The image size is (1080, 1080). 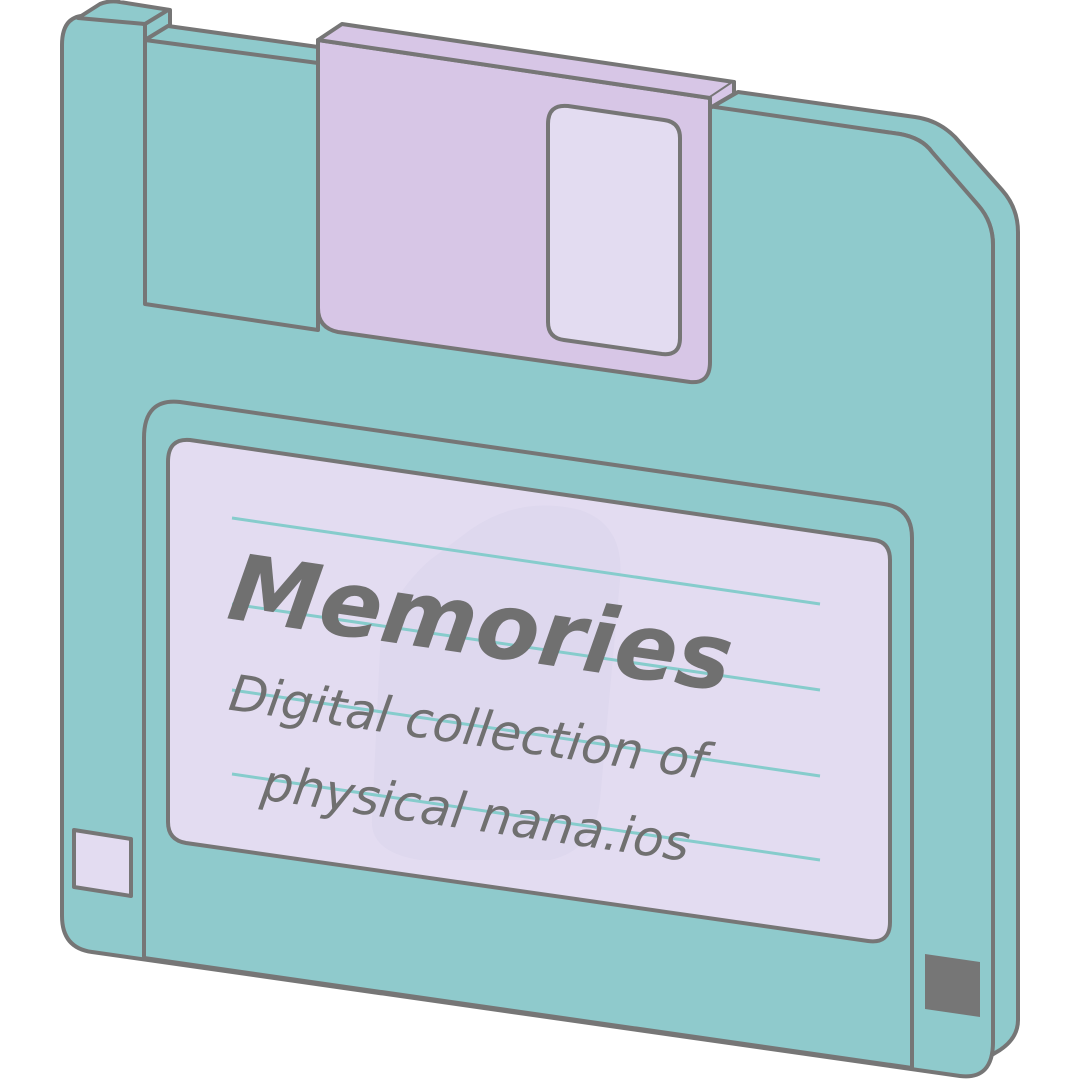 I want to click on shutter-window, so click(x=614, y=230).